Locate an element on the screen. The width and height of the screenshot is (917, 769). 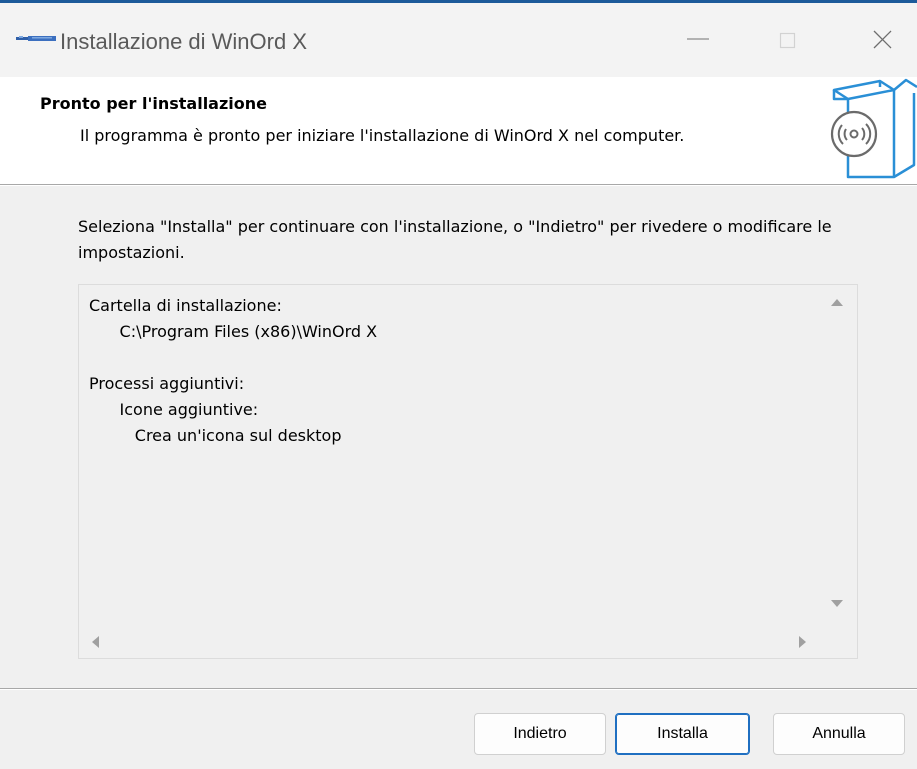
maximize-icon is located at coordinates (787, 40).